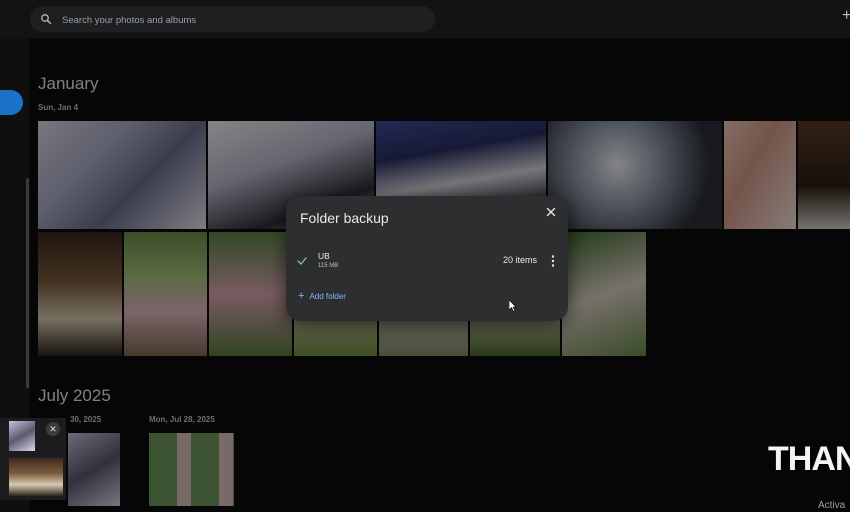 This screenshot has width=850, height=512. I want to click on close-preview-icon: ✕, so click(53, 429).